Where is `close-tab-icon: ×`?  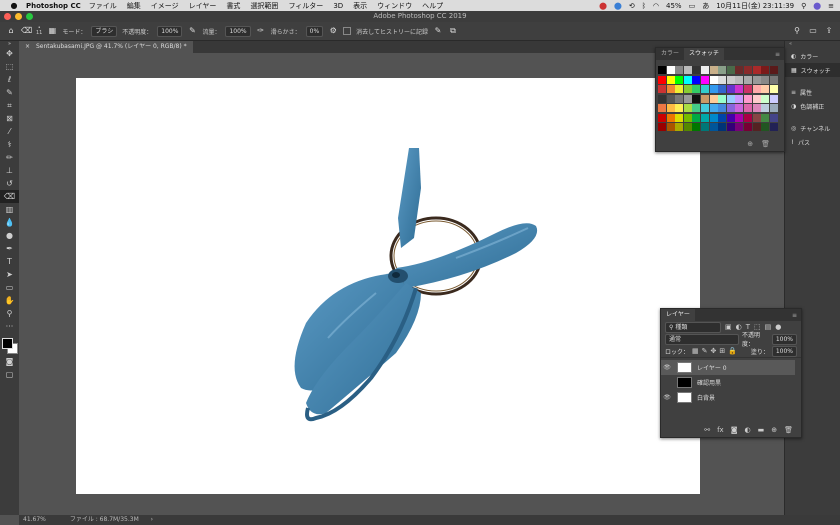
close-tab-icon: × is located at coordinates (27, 46).